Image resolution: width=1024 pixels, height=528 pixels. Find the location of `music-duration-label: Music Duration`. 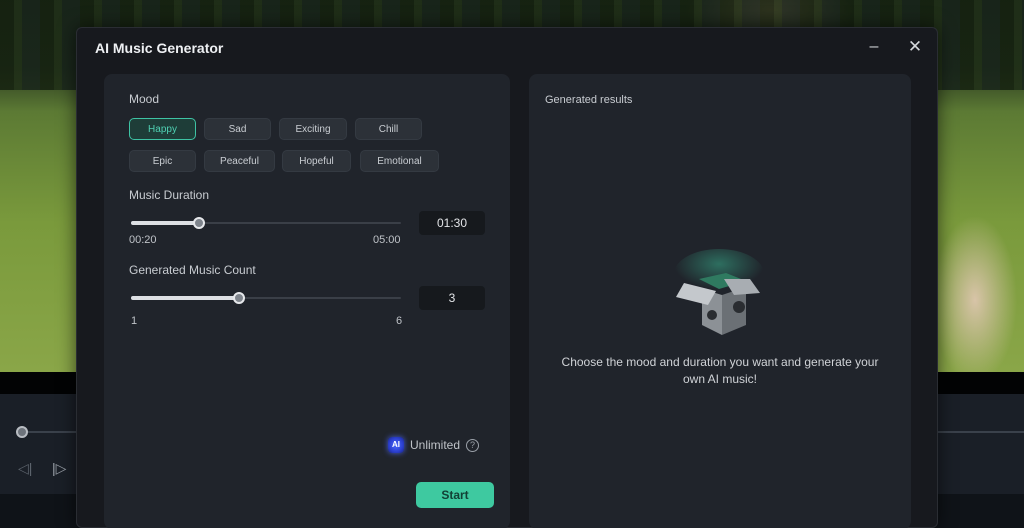

music-duration-label: Music Duration is located at coordinates (169, 195).